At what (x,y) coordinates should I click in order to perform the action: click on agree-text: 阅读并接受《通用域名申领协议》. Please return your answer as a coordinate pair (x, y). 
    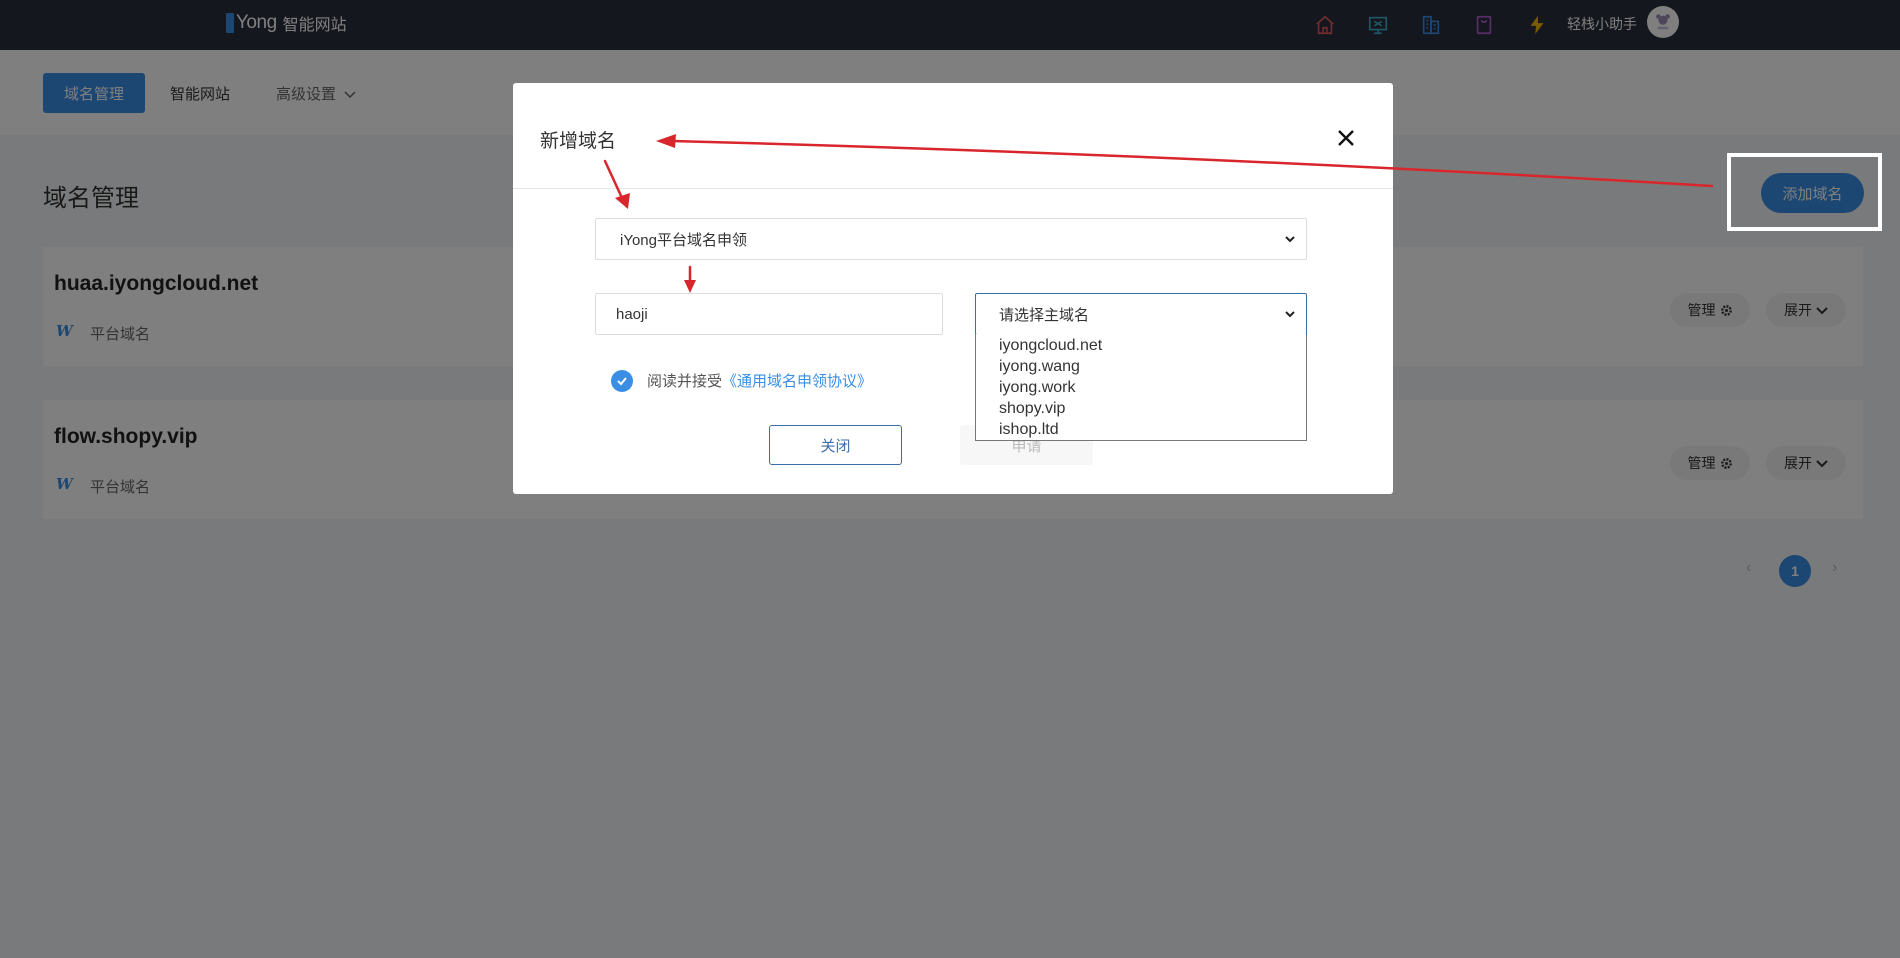
    Looking at the image, I should click on (759, 380).